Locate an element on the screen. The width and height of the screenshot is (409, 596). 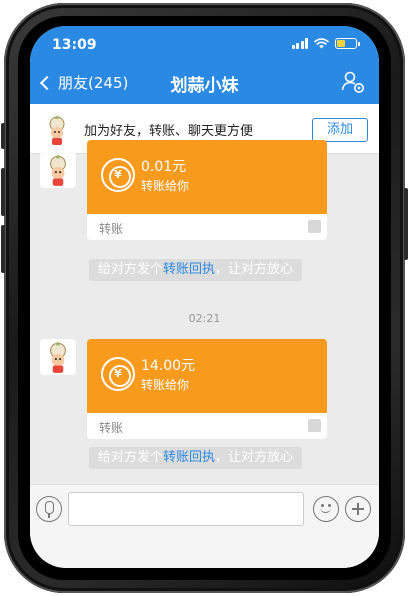
status-time: 13:09 is located at coordinates (74, 45).